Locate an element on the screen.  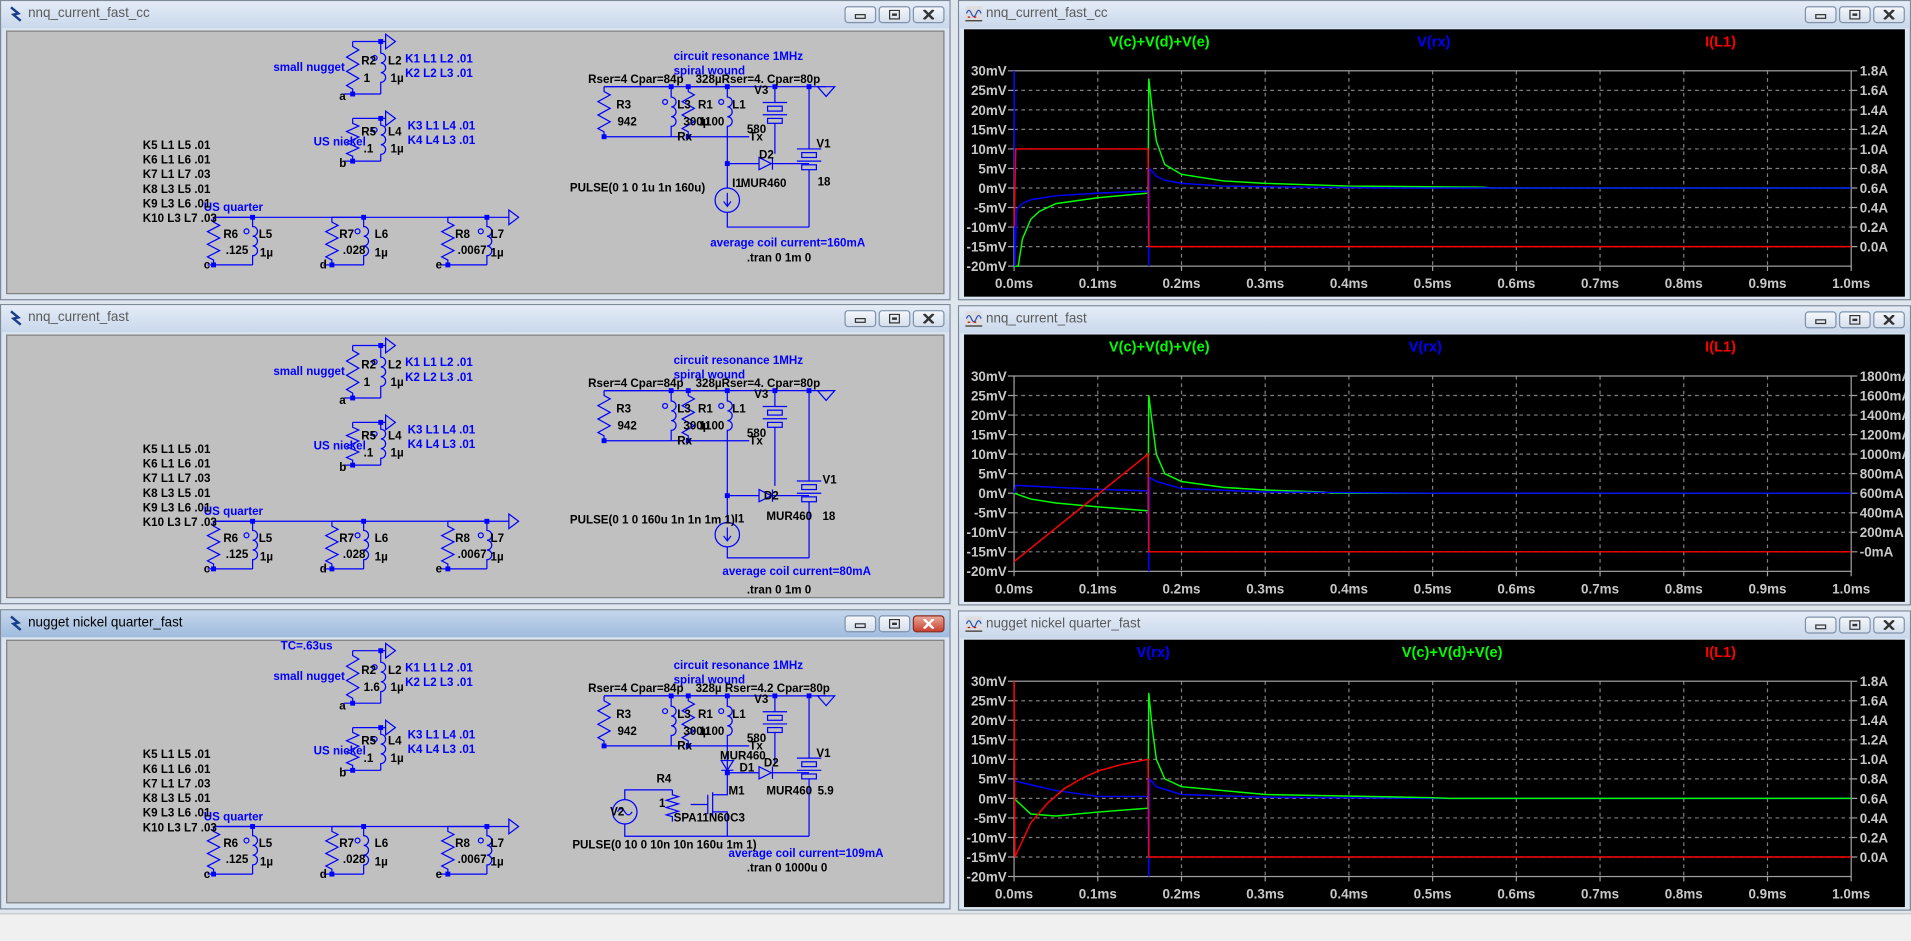
schematic-label-resonance: circuit resonance 1MHz is located at coordinates (739, 56).